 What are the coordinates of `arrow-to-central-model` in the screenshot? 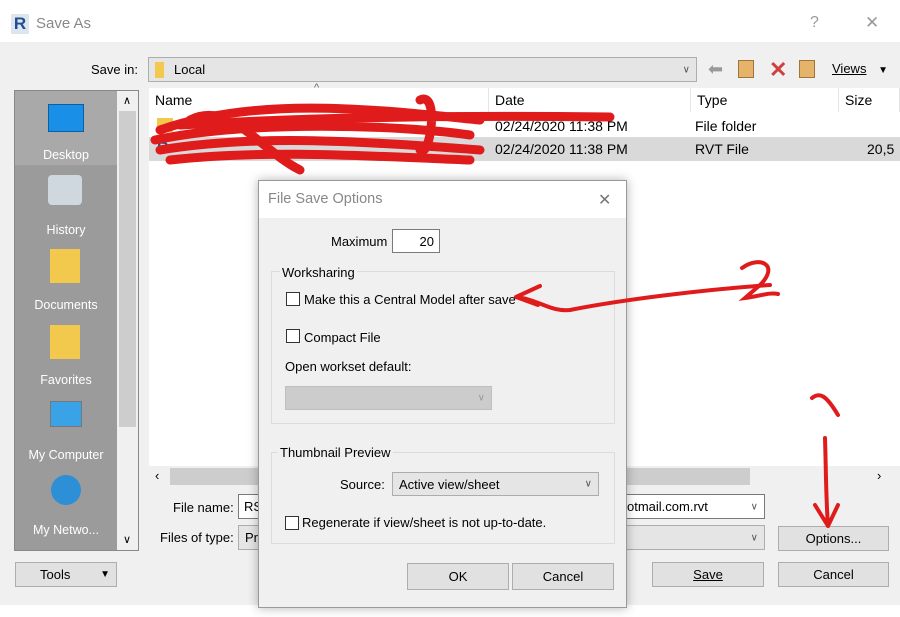 It's located at (643, 298).